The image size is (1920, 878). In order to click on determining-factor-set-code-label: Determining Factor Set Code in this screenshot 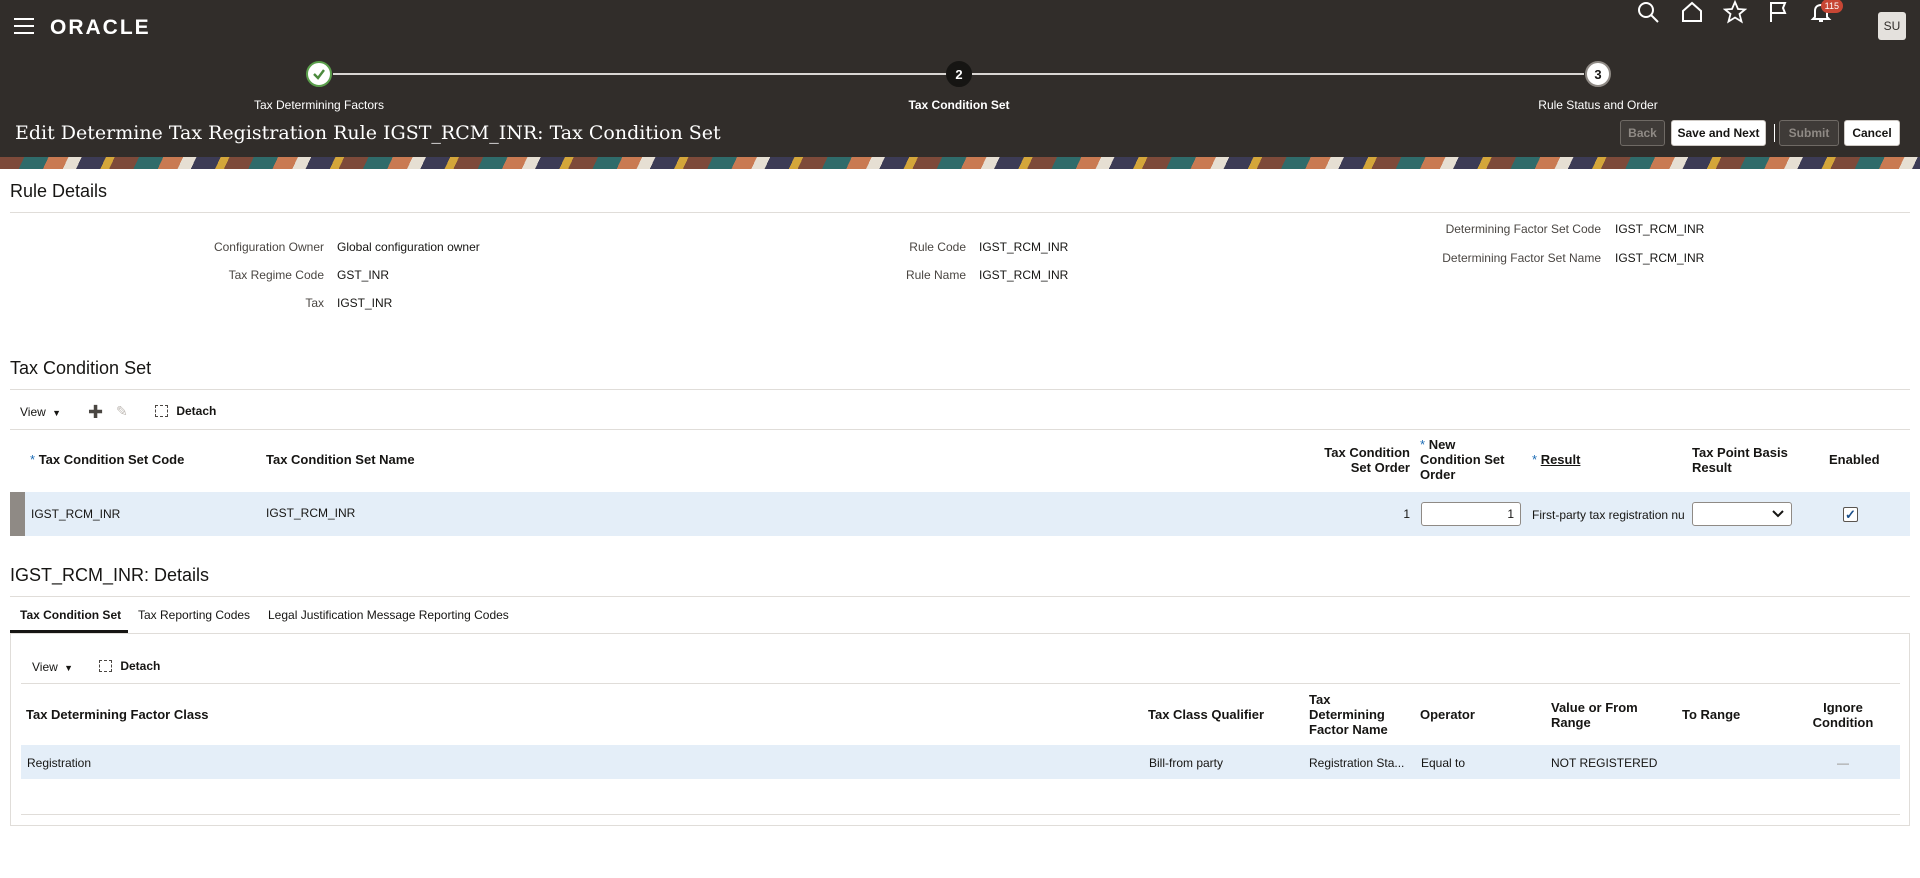, I will do `click(1523, 229)`.